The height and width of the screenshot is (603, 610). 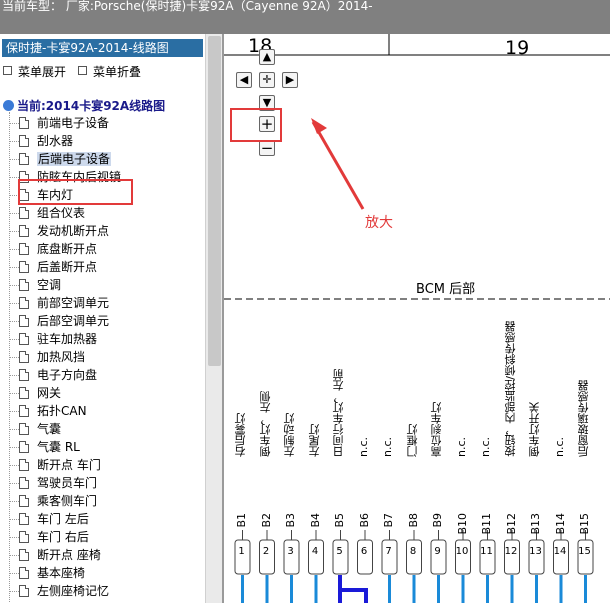 What do you see at coordinates (60, 232) in the screenshot?
I see `tree-item: 发动机断开点` at bounding box center [60, 232].